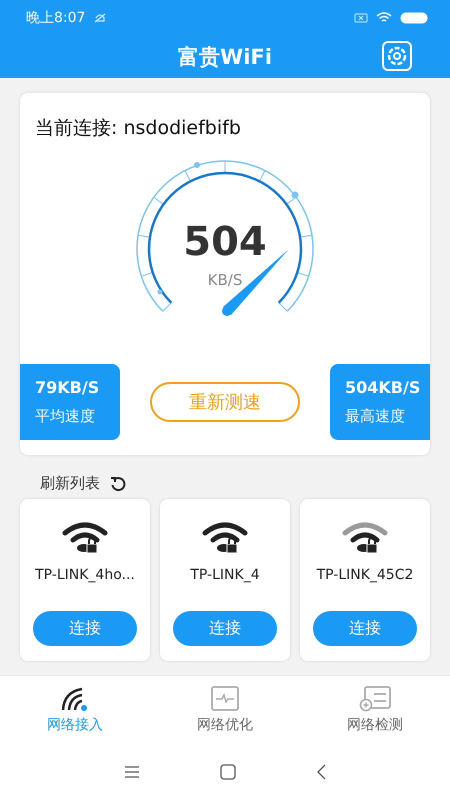 This screenshot has height=800, width=450. I want to click on wifi-icon, so click(75, 699).